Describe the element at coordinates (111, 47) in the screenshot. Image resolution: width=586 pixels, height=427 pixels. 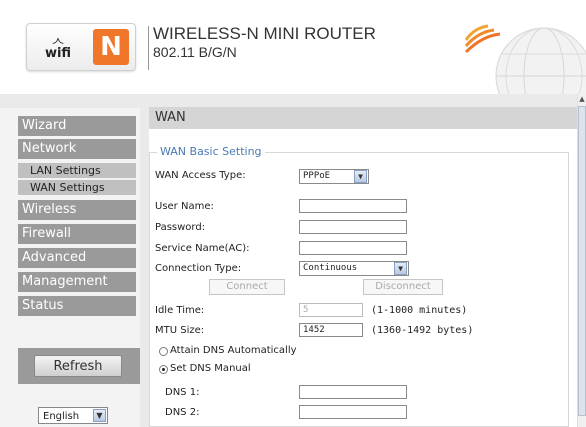
I see `n-badge-icon: N` at that location.